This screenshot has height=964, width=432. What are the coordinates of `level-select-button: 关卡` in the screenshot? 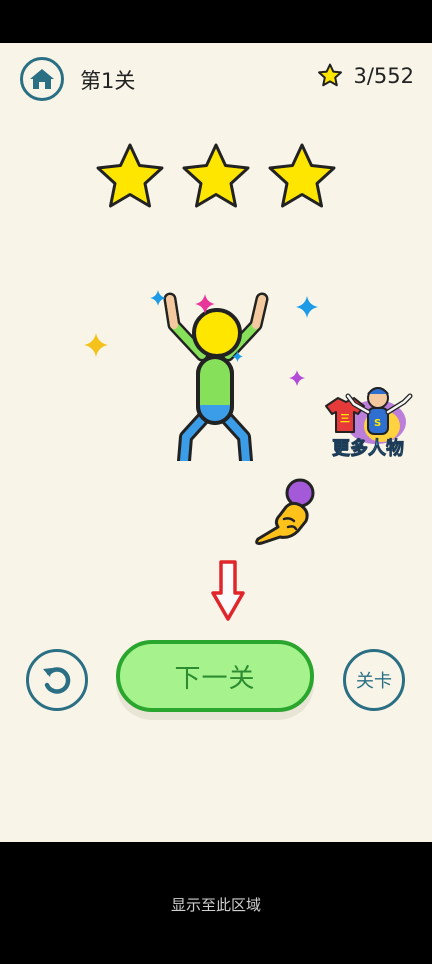 It's located at (374, 680).